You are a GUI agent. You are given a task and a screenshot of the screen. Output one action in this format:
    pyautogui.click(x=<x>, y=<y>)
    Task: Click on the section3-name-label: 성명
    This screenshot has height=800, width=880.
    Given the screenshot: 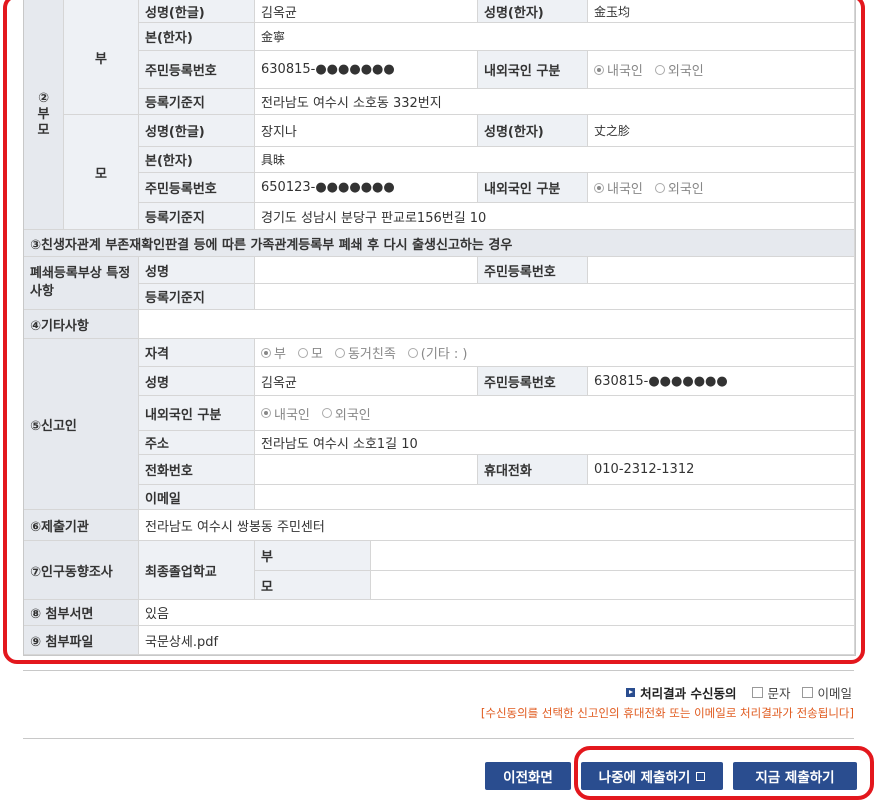 What is the action you would take?
    pyautogui.click(x=197, y=270)
    